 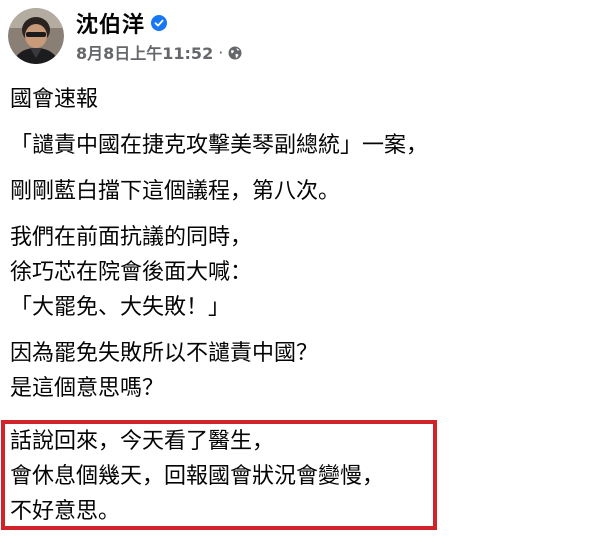 What do you see at coordinates (219, 145) in the screenshot?
I see `post-line: 「譴責中國在捷克攻擊美琴副總統」一案，` at bounding box center [219, 145].